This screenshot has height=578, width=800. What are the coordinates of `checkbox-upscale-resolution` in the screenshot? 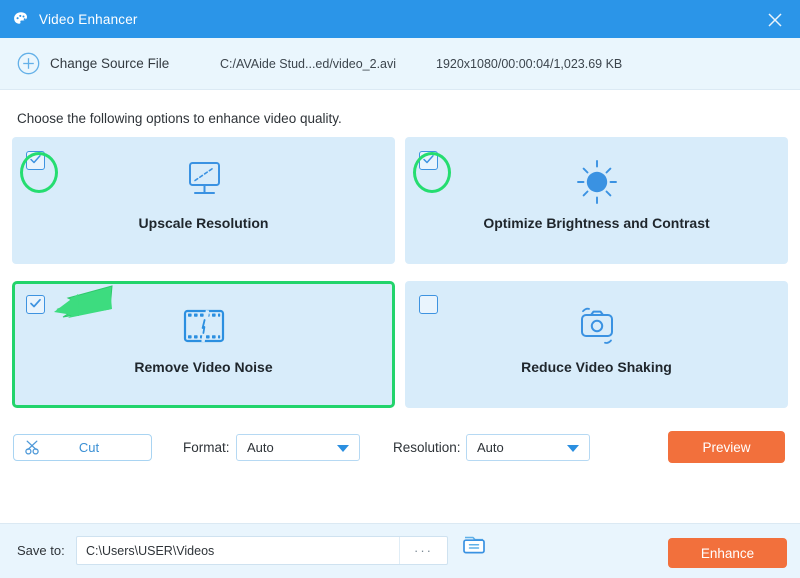 It's located at (35, 160).